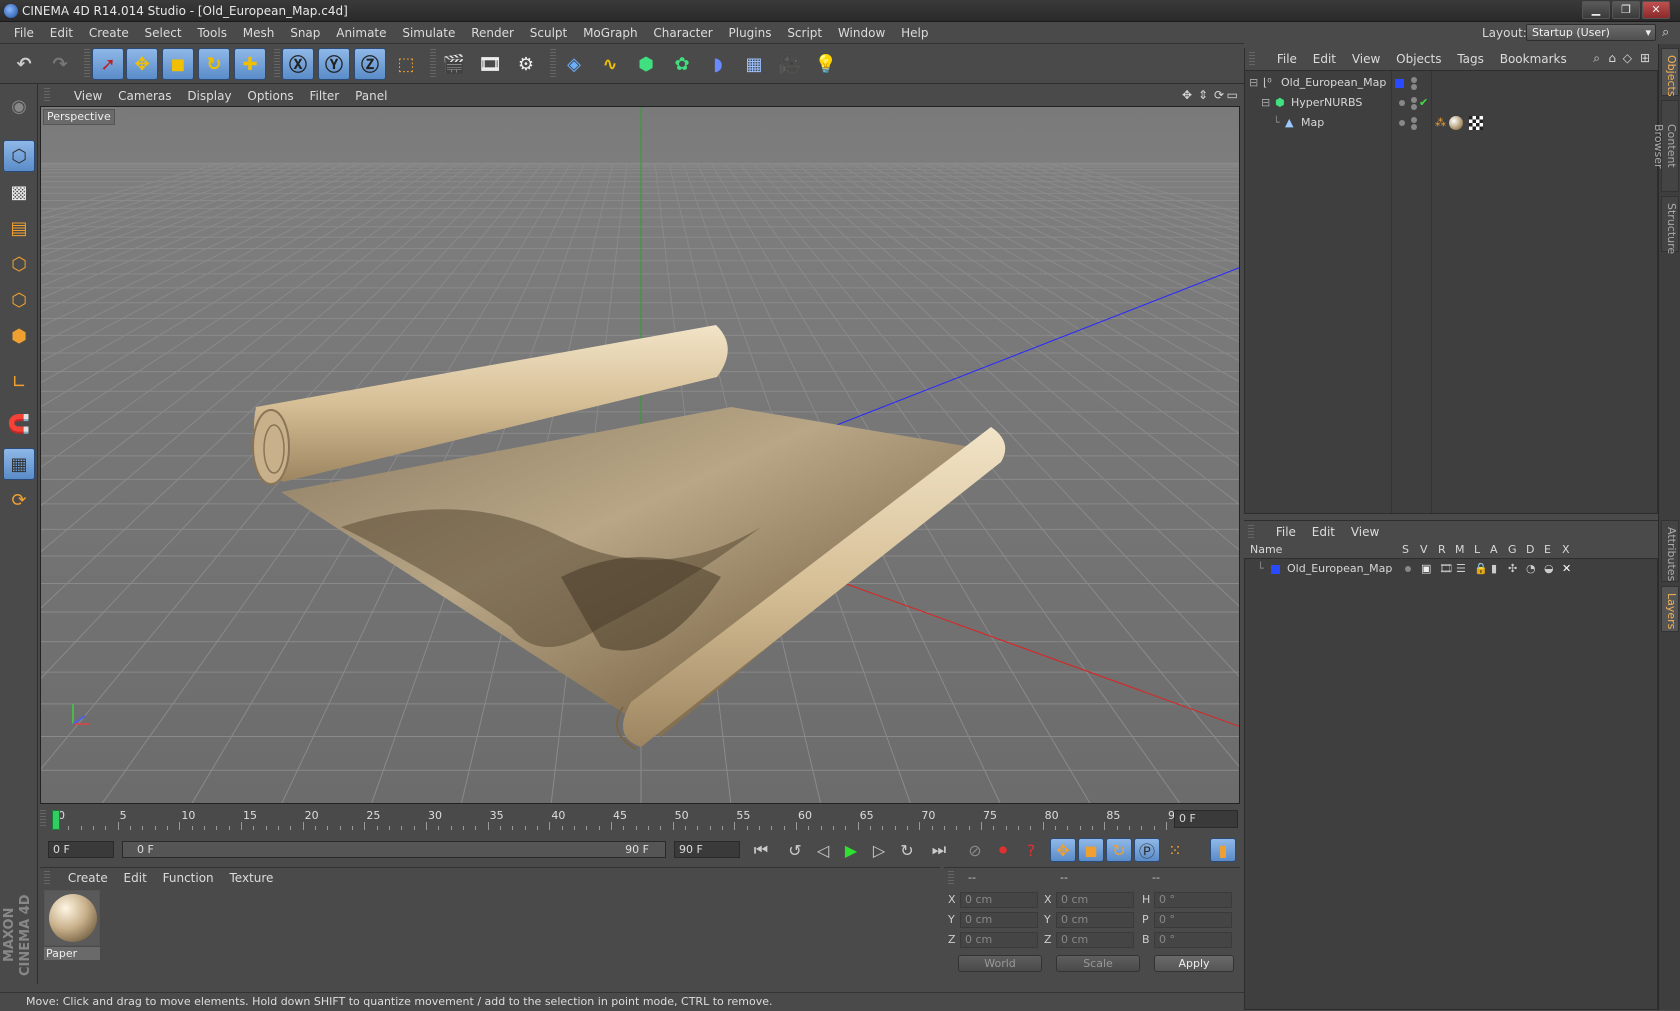 The width and height of the screenshot is (1680, 1011). Describe the element at coordinates (88, 878) in the screenshot. I see `material-menu-create: Create` at that location.